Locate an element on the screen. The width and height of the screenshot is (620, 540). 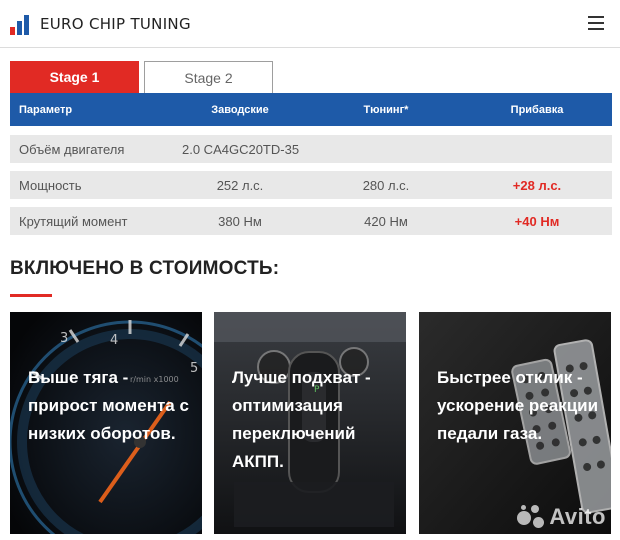
hamburger-menu-icon is located at coordinates (596, 23).